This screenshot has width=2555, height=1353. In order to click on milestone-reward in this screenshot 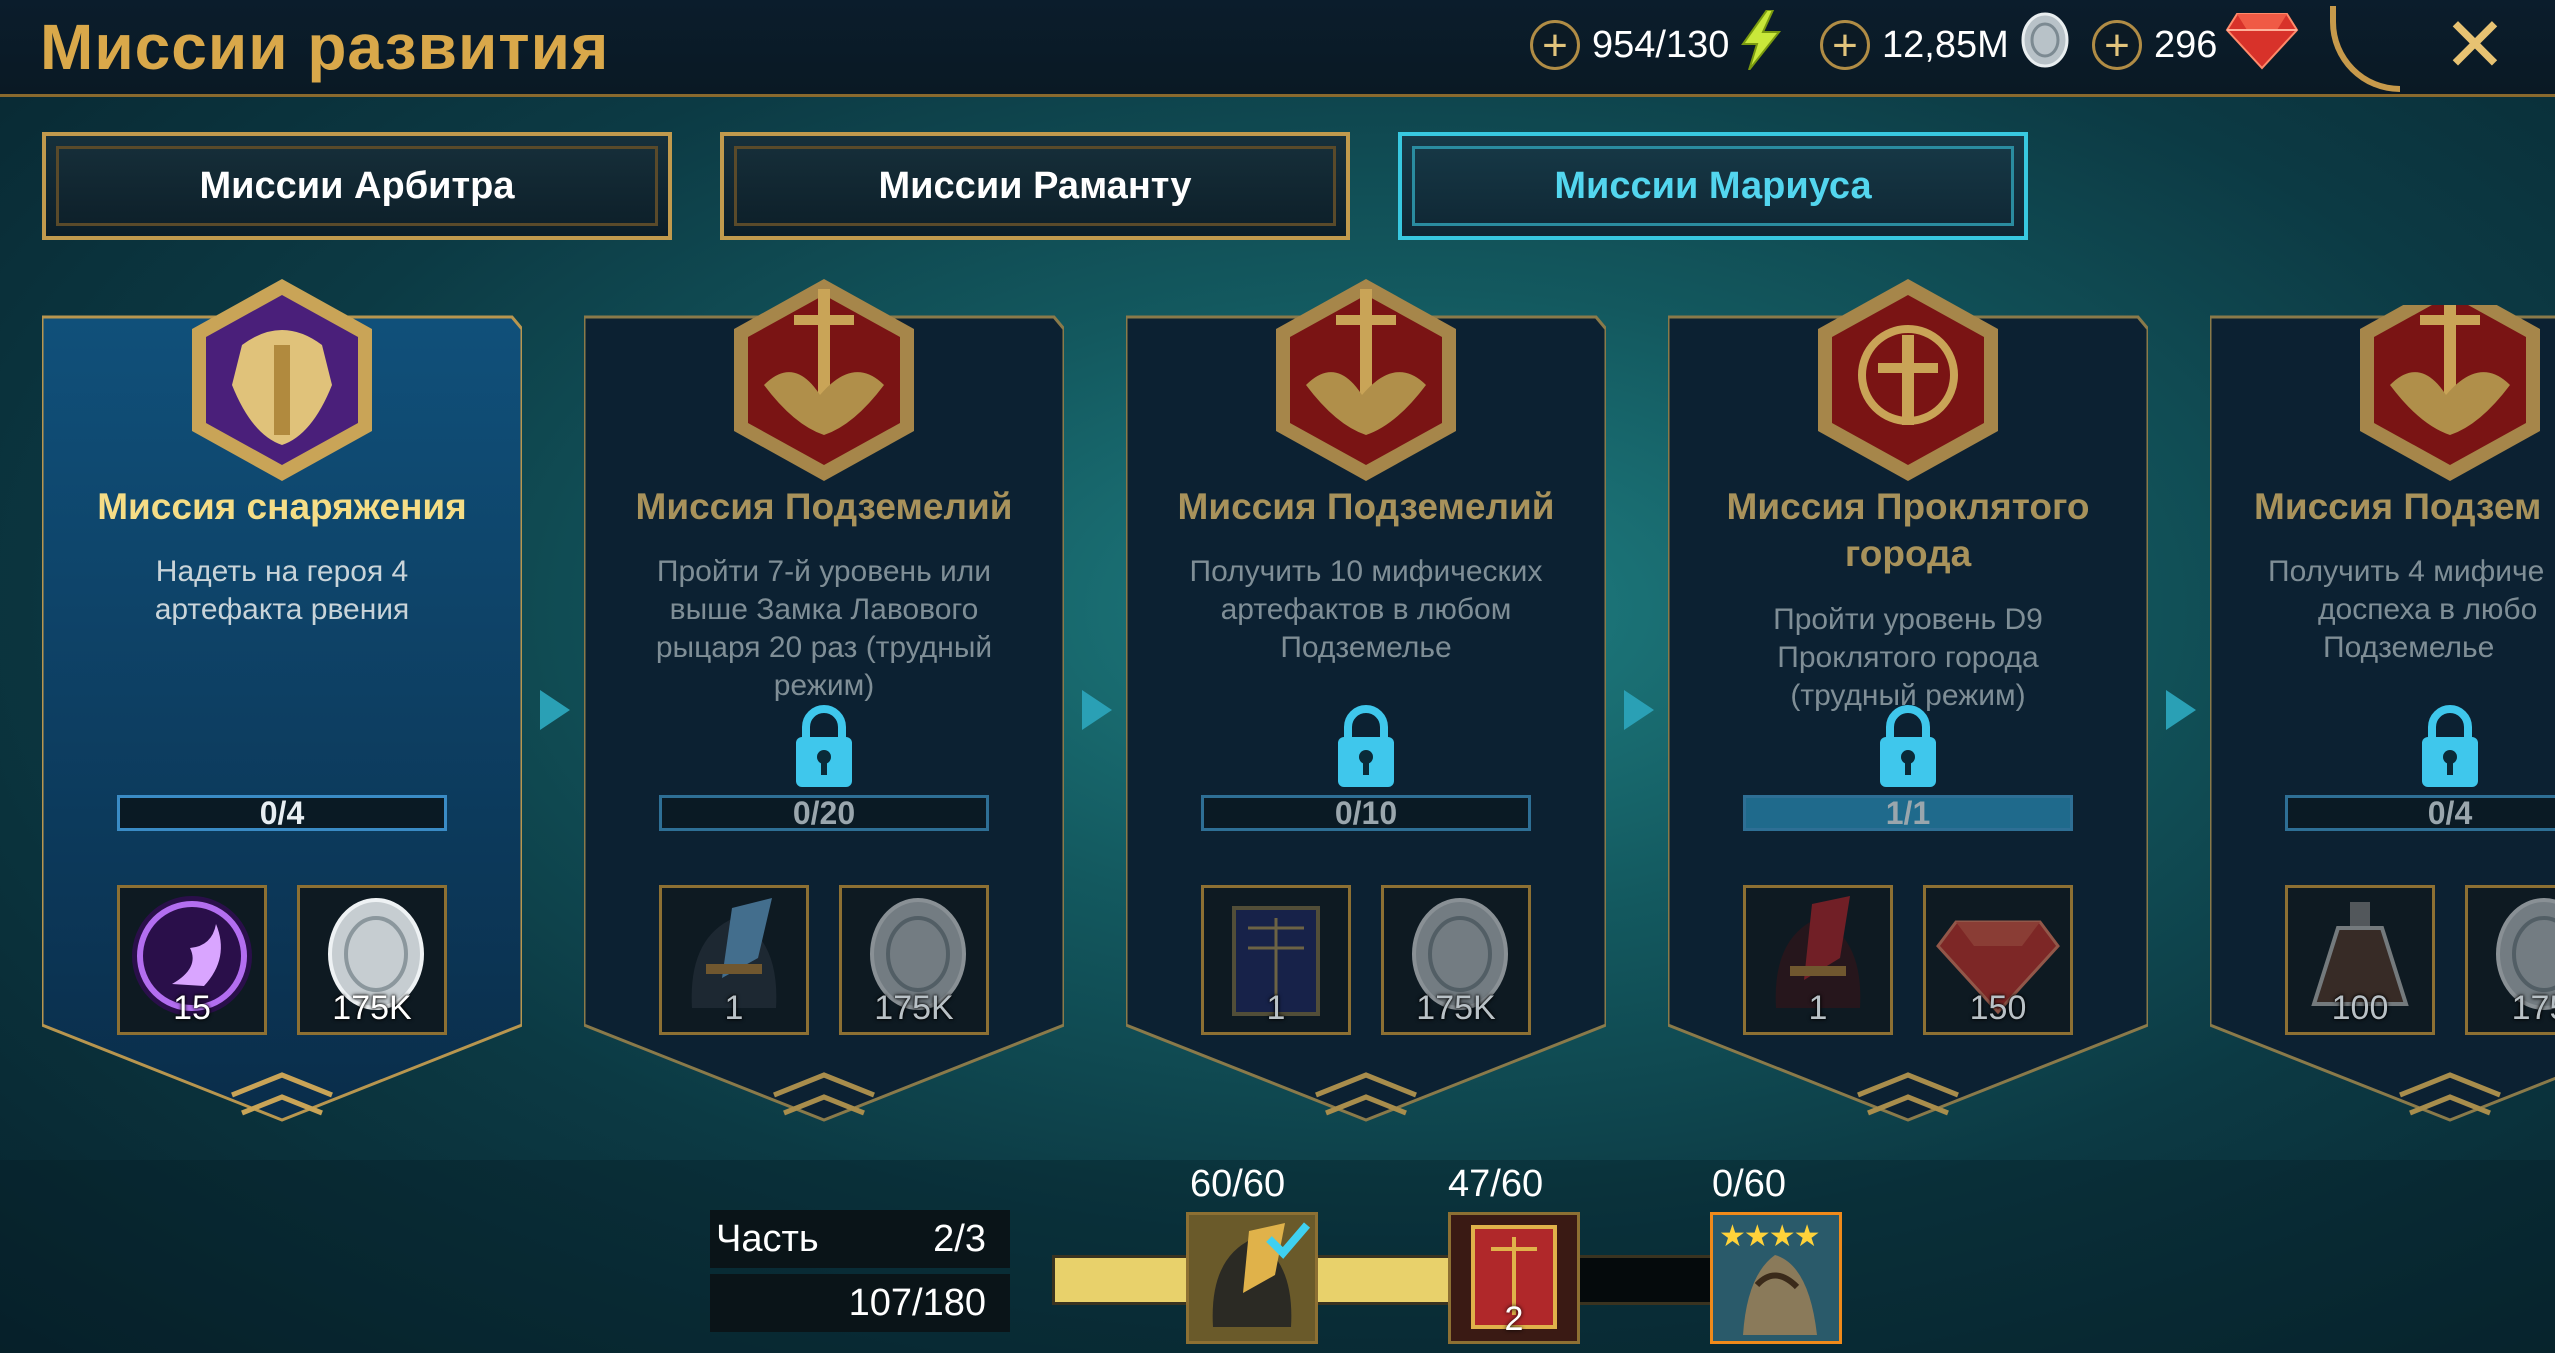, I will do `click(1252, 1278)`.